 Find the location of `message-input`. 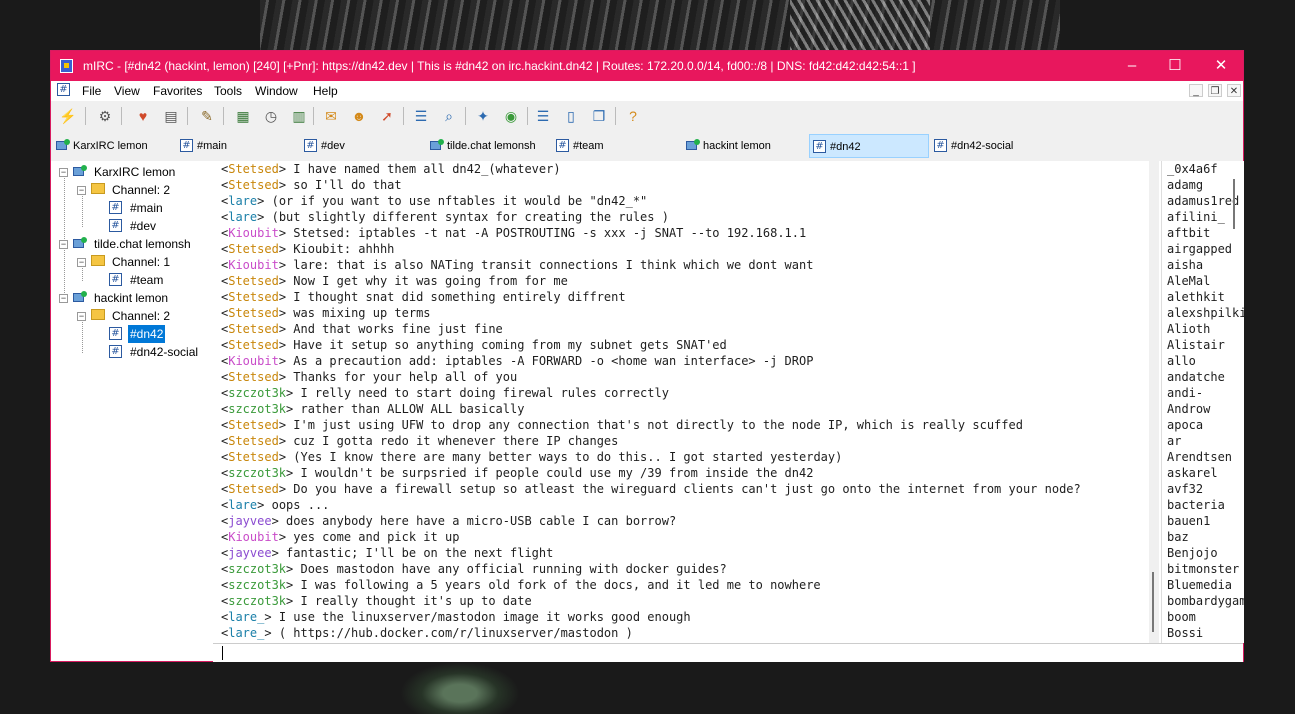

message-input is located at coordinates (728, 652).